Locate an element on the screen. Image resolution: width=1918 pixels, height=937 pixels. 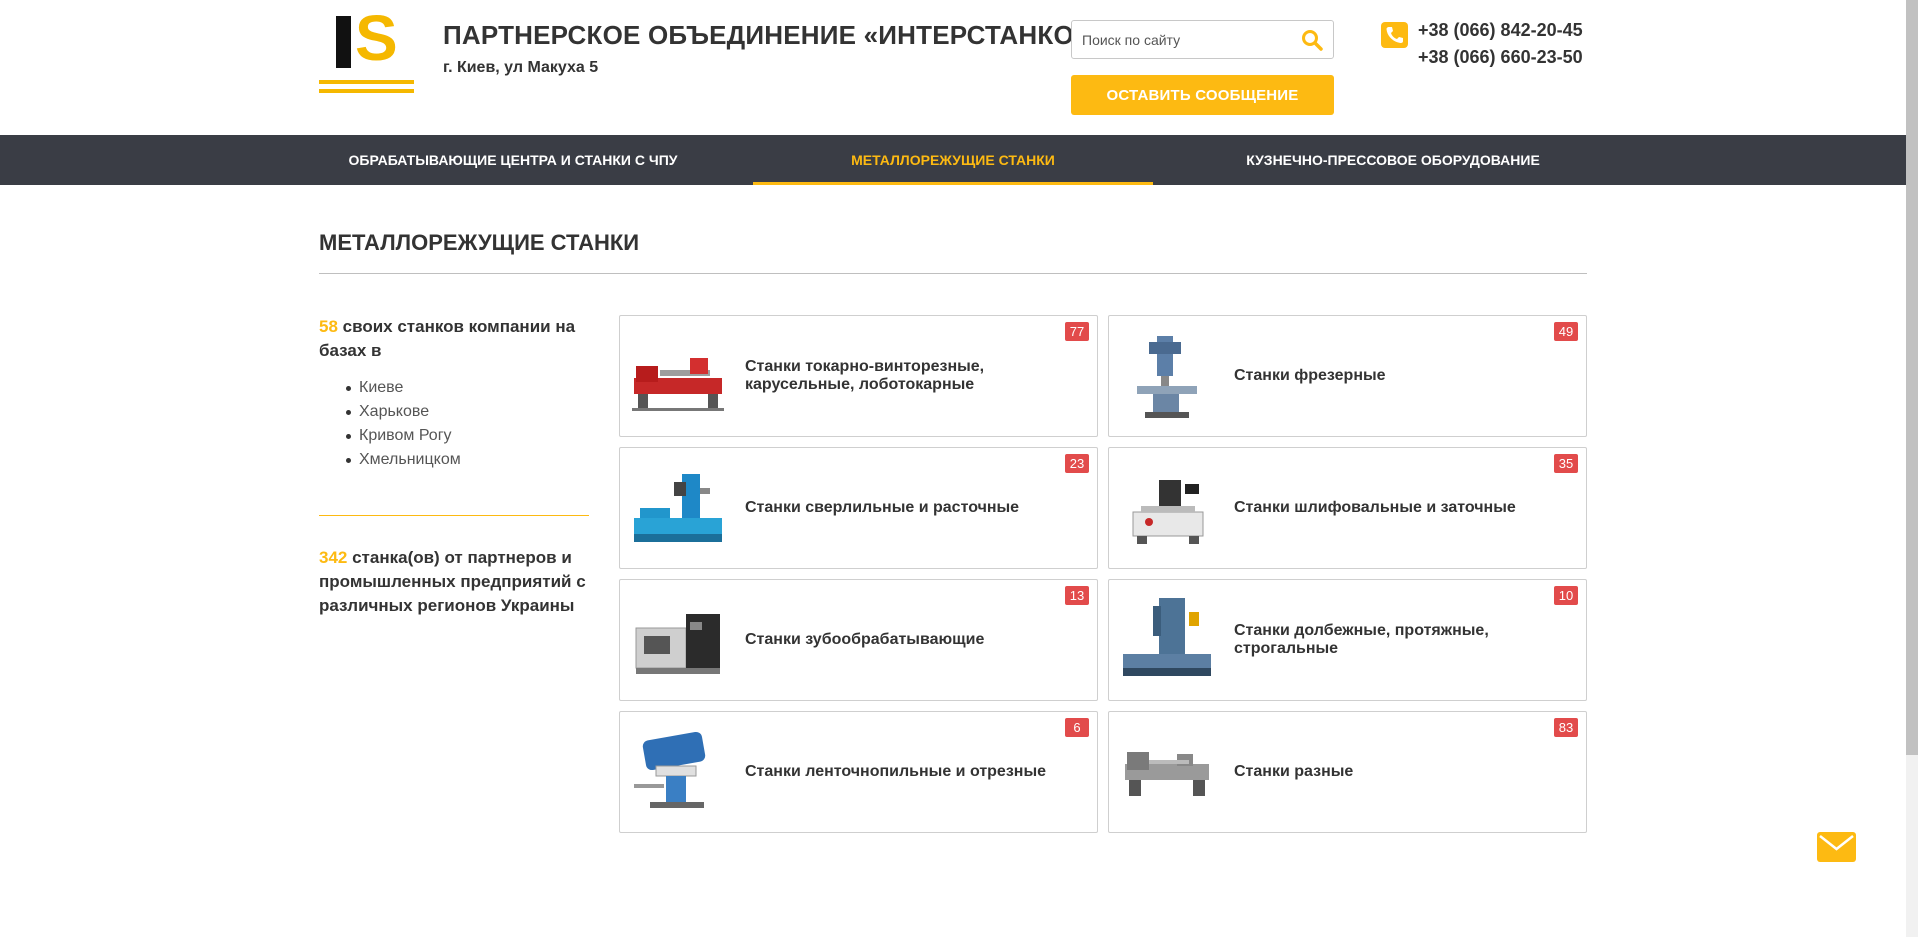
mail-icon is located at coordinates (1836, 847).